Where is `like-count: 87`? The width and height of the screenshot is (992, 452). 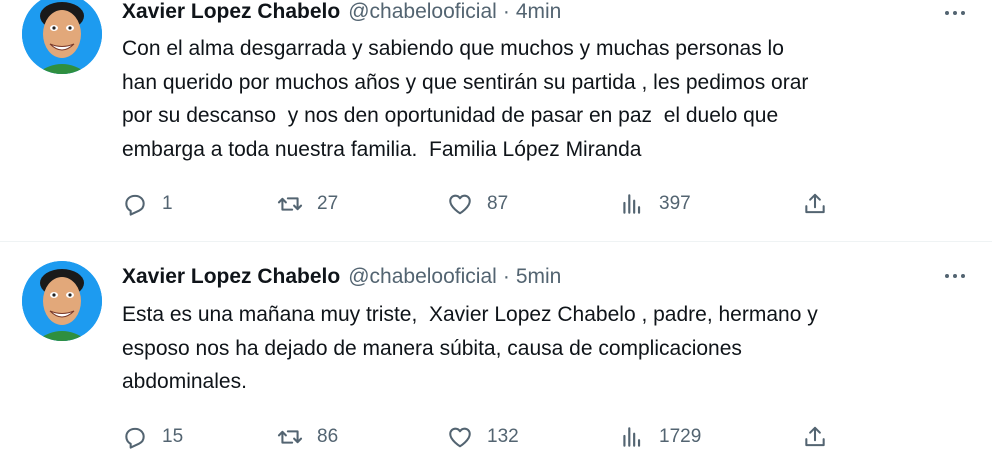 like-count: 87 is located at coordinates (498, 203).